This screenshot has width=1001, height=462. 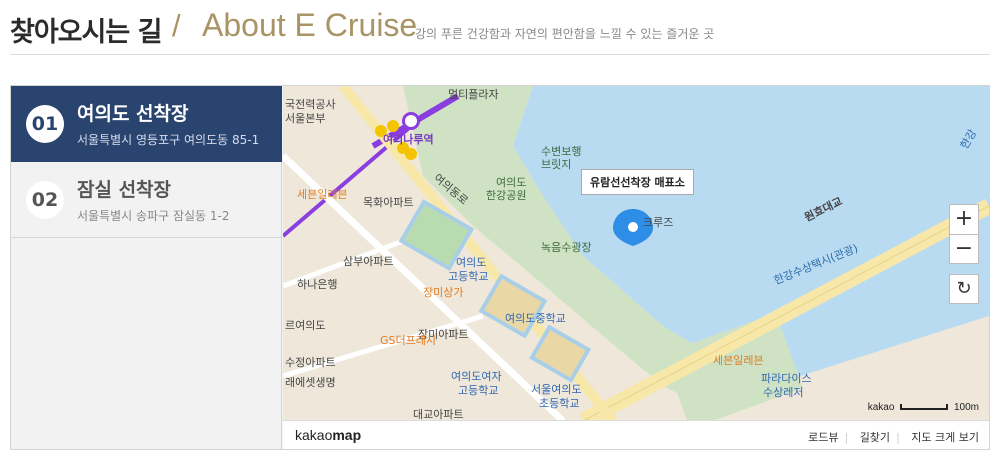 I want to click on location-address: 서울특별시 송파구 잠실동 1-2, so click(x=153, y=216).